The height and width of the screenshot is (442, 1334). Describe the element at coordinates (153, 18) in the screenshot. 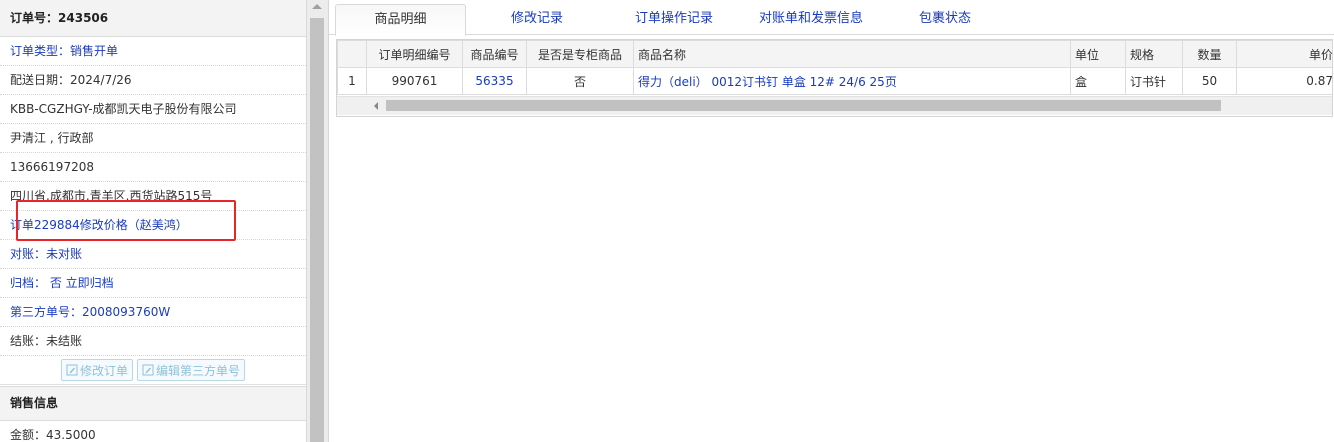

I see `order-number-header: 订单号：243506` at that location.